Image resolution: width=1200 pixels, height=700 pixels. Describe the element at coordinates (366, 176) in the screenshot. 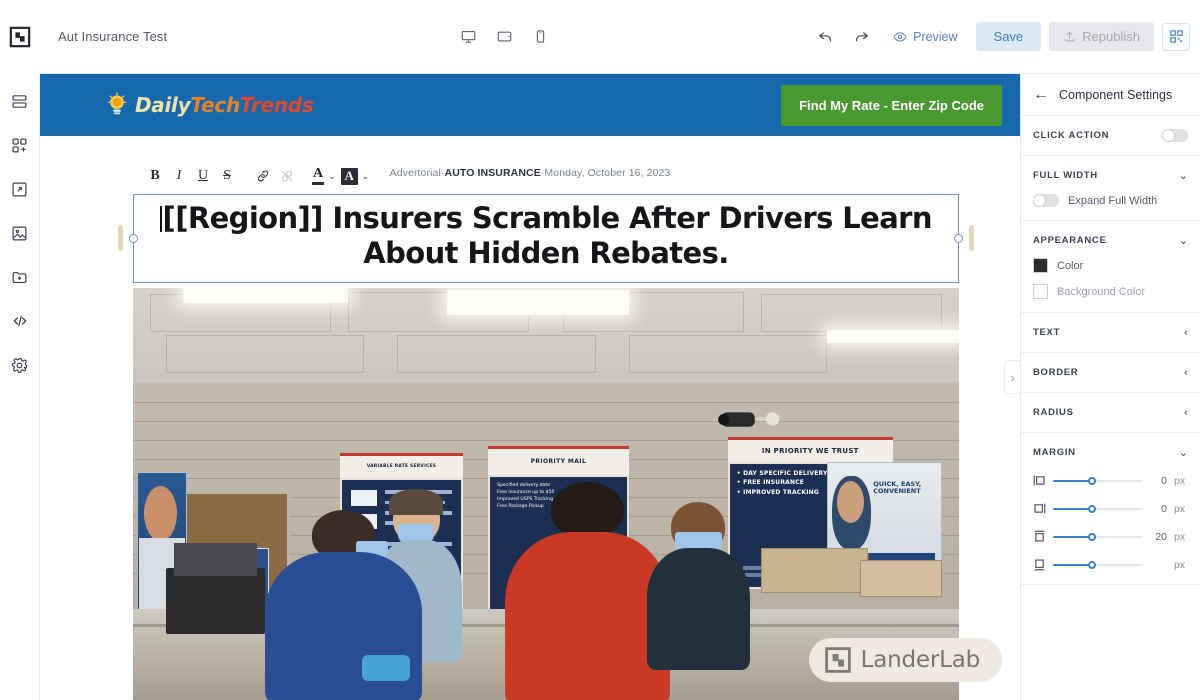

I see `highlight-chevron-down-icon: ⌄` at that location.